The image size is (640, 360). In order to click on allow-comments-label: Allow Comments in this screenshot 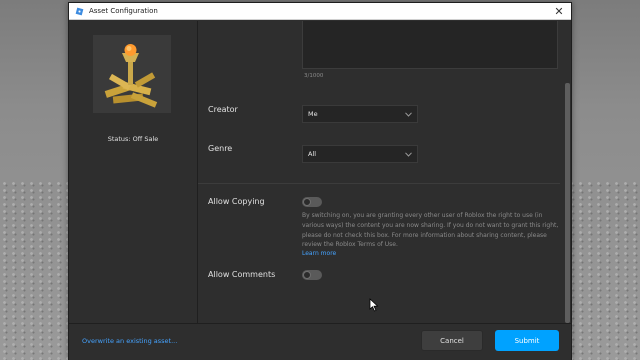, I will do `click(242, 274)`.